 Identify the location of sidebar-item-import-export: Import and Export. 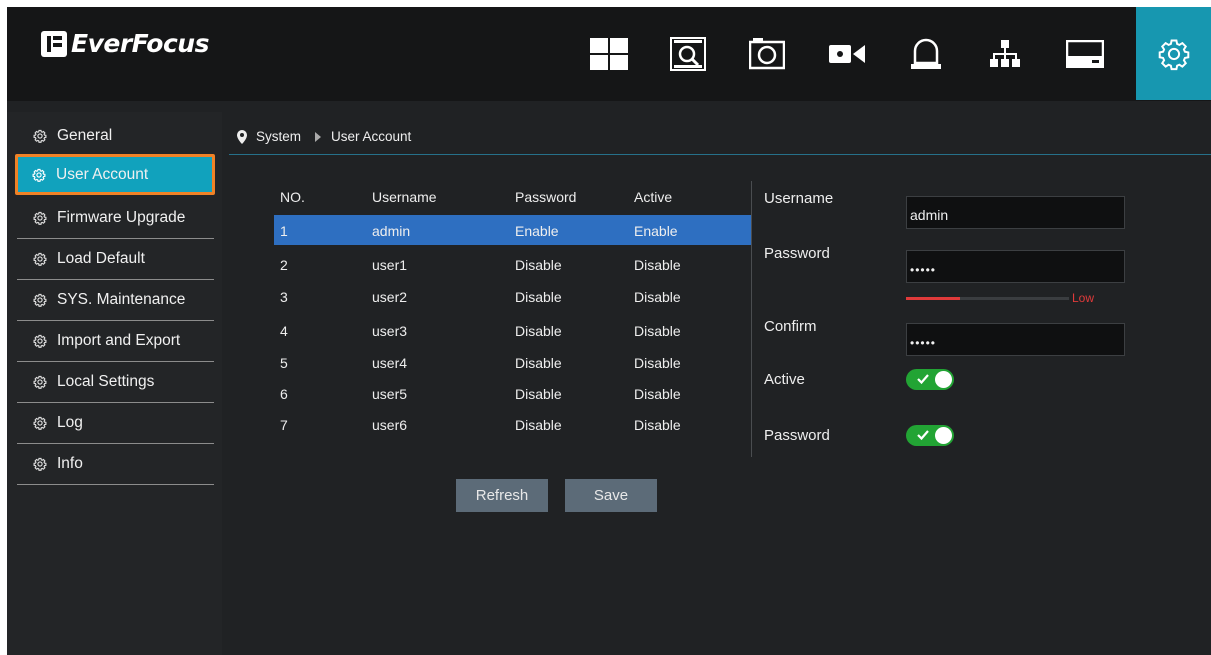
(115, 341).